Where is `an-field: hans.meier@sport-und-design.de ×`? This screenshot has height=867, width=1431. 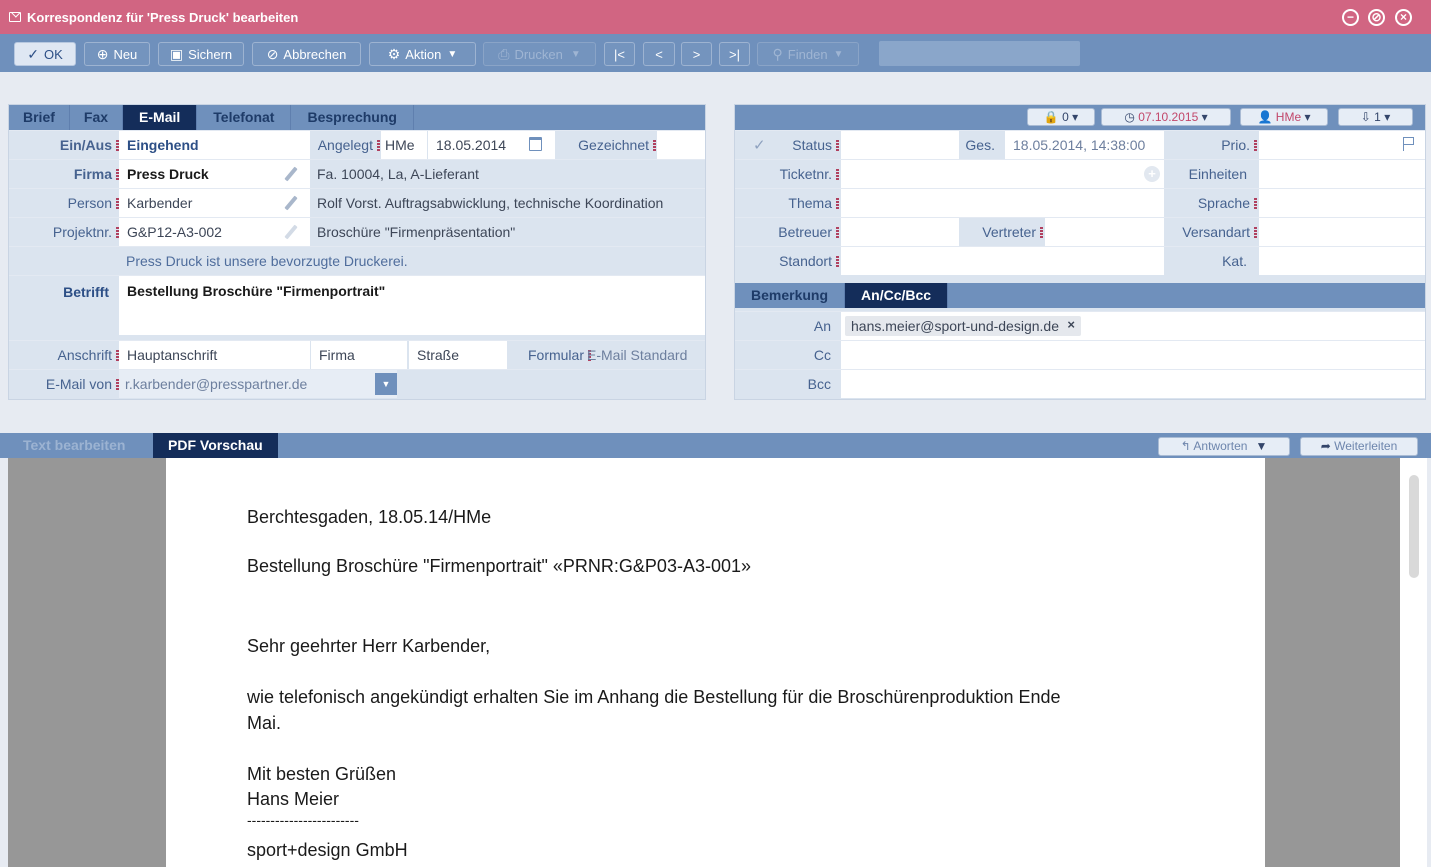 an-field: hans.meier@sport-und-design.de × is located at coordinates (1133, 326).